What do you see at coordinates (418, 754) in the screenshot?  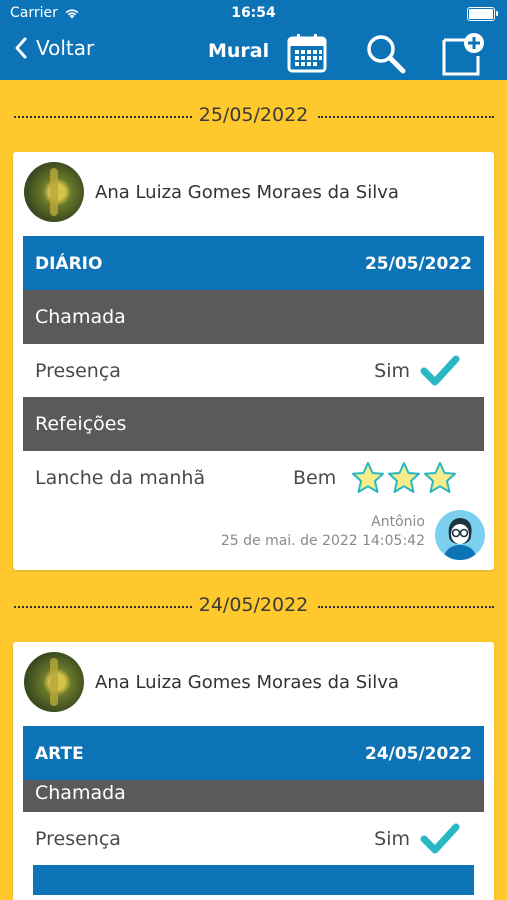 I see `diary-date: 24/05/2022` at bounding box center [418, 754].